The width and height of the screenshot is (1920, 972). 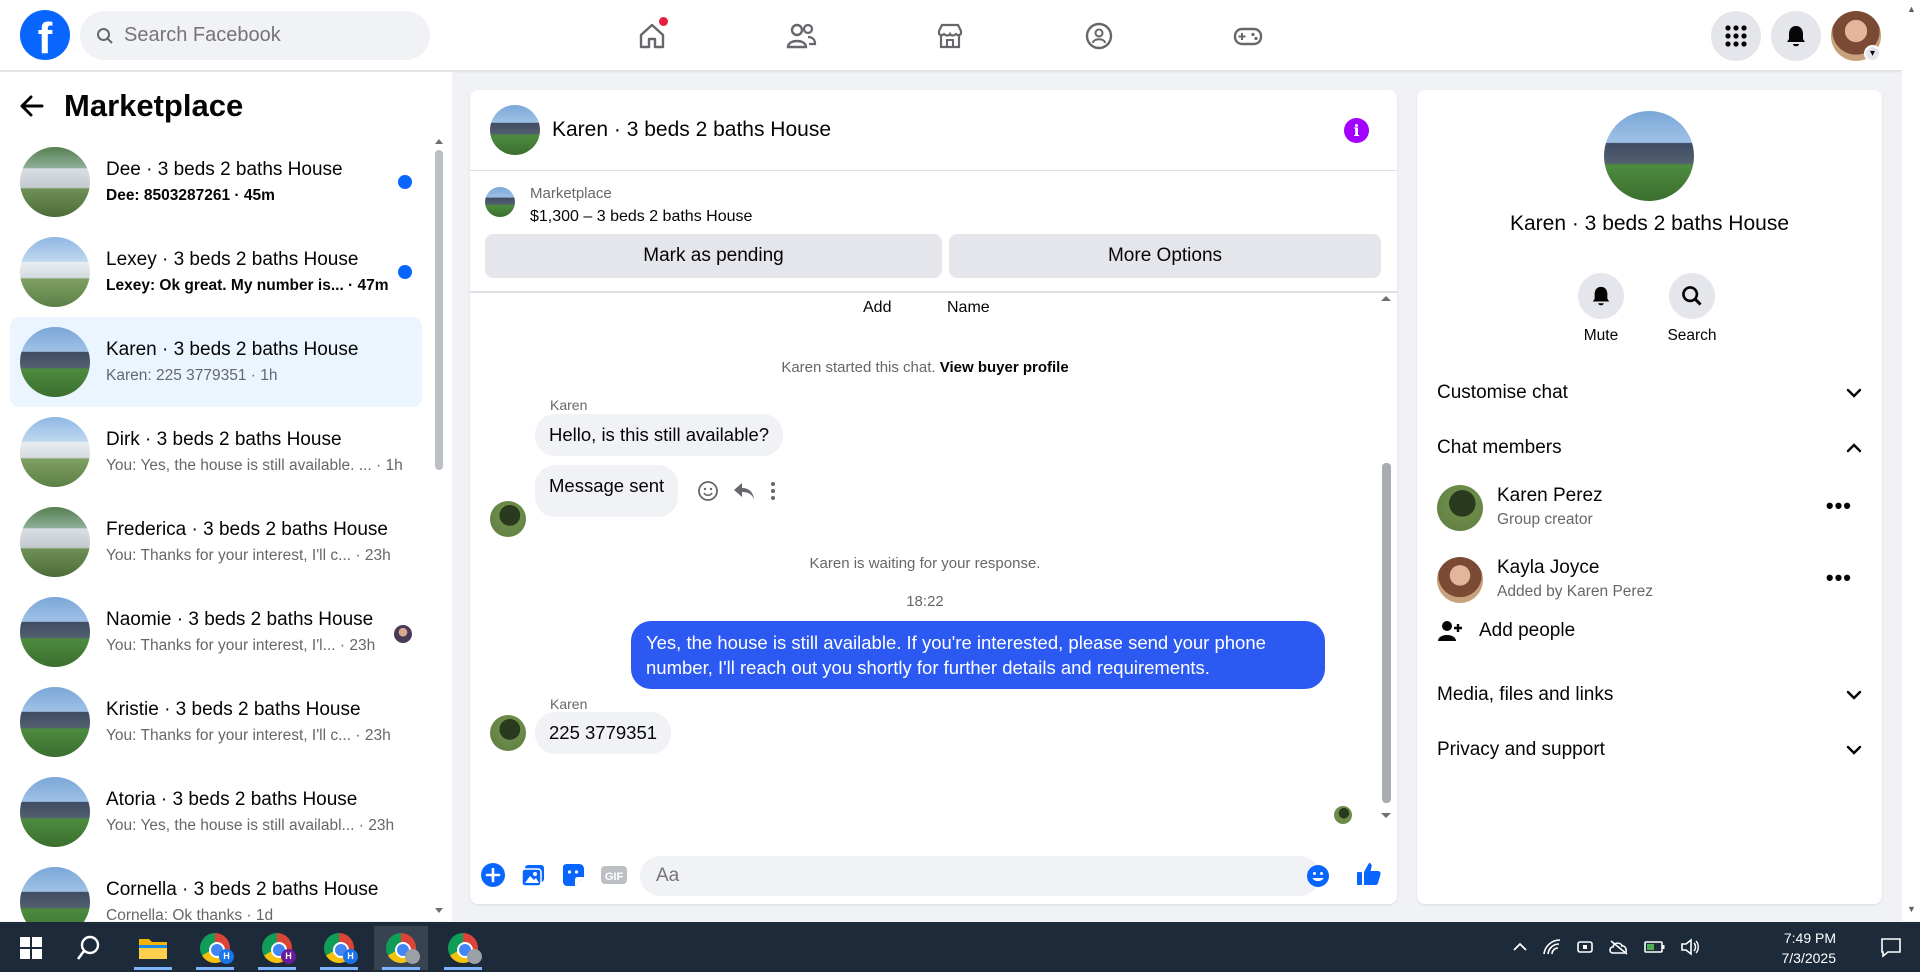 What do you see at coordinates (1506, 631) in the screenshot?
I see `add-people-button: Add people` at bounding box center [1506, 631].